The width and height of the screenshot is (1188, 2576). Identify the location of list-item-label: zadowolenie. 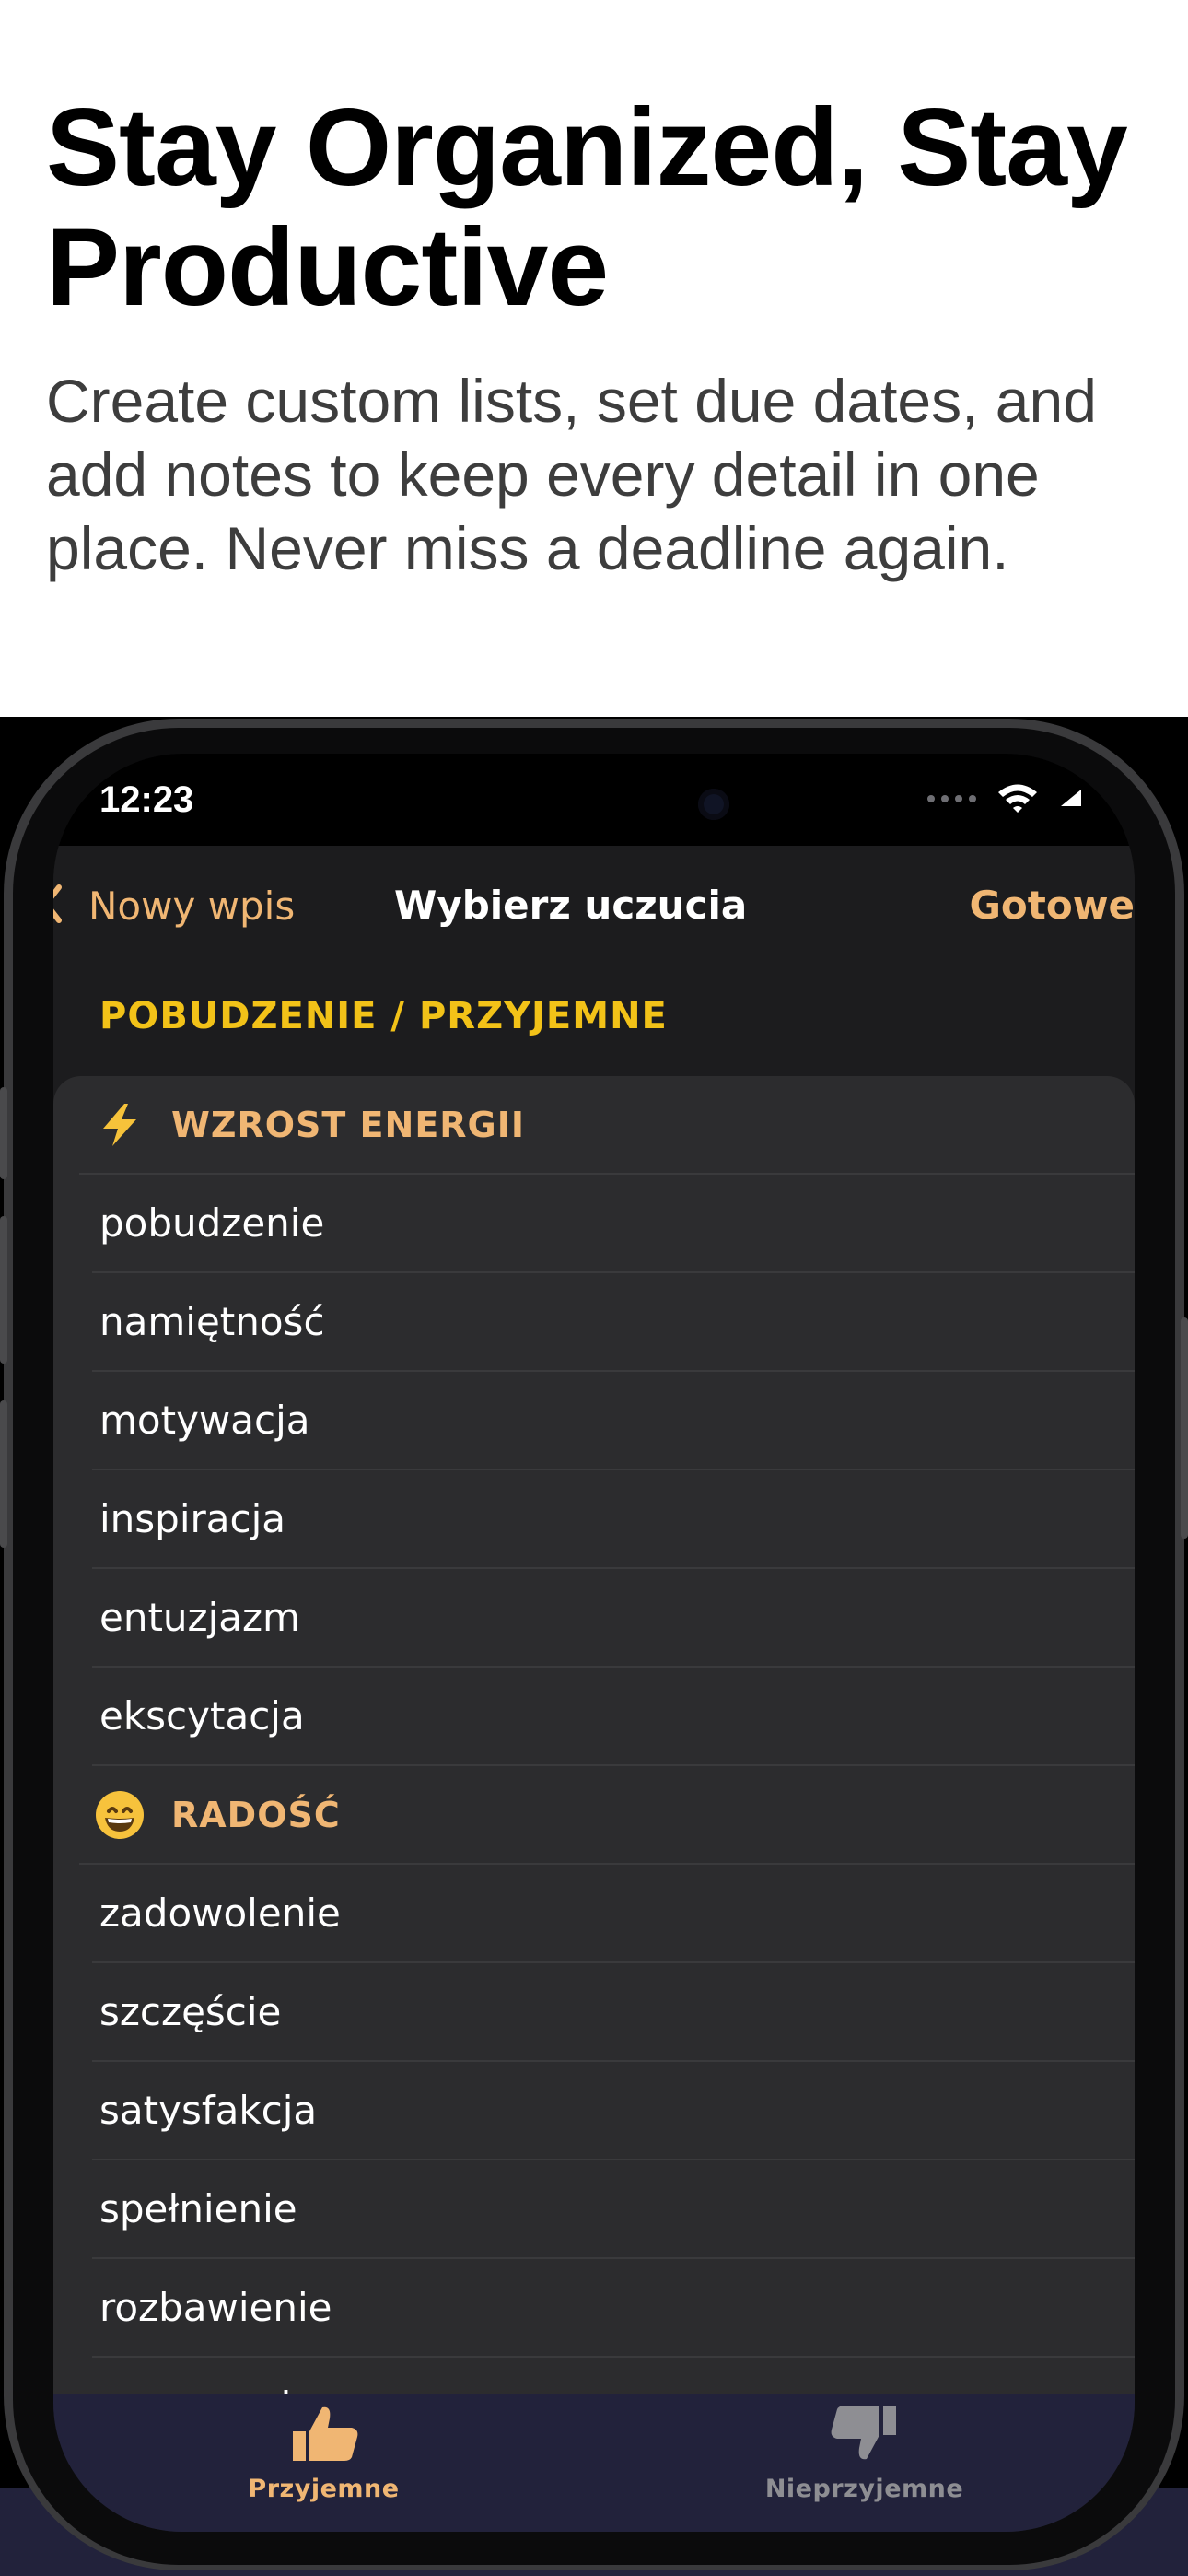
(220, 1913).